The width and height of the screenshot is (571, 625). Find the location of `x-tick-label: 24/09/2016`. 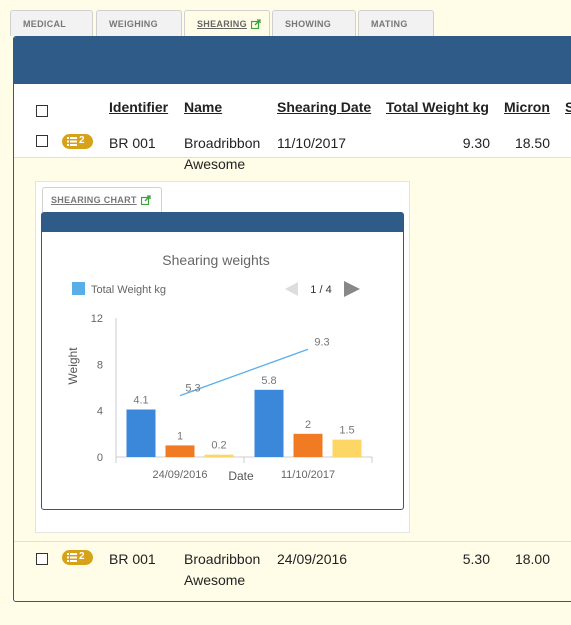

x-tick-label: 24/09/2016 is located at coordinates (179, 475).